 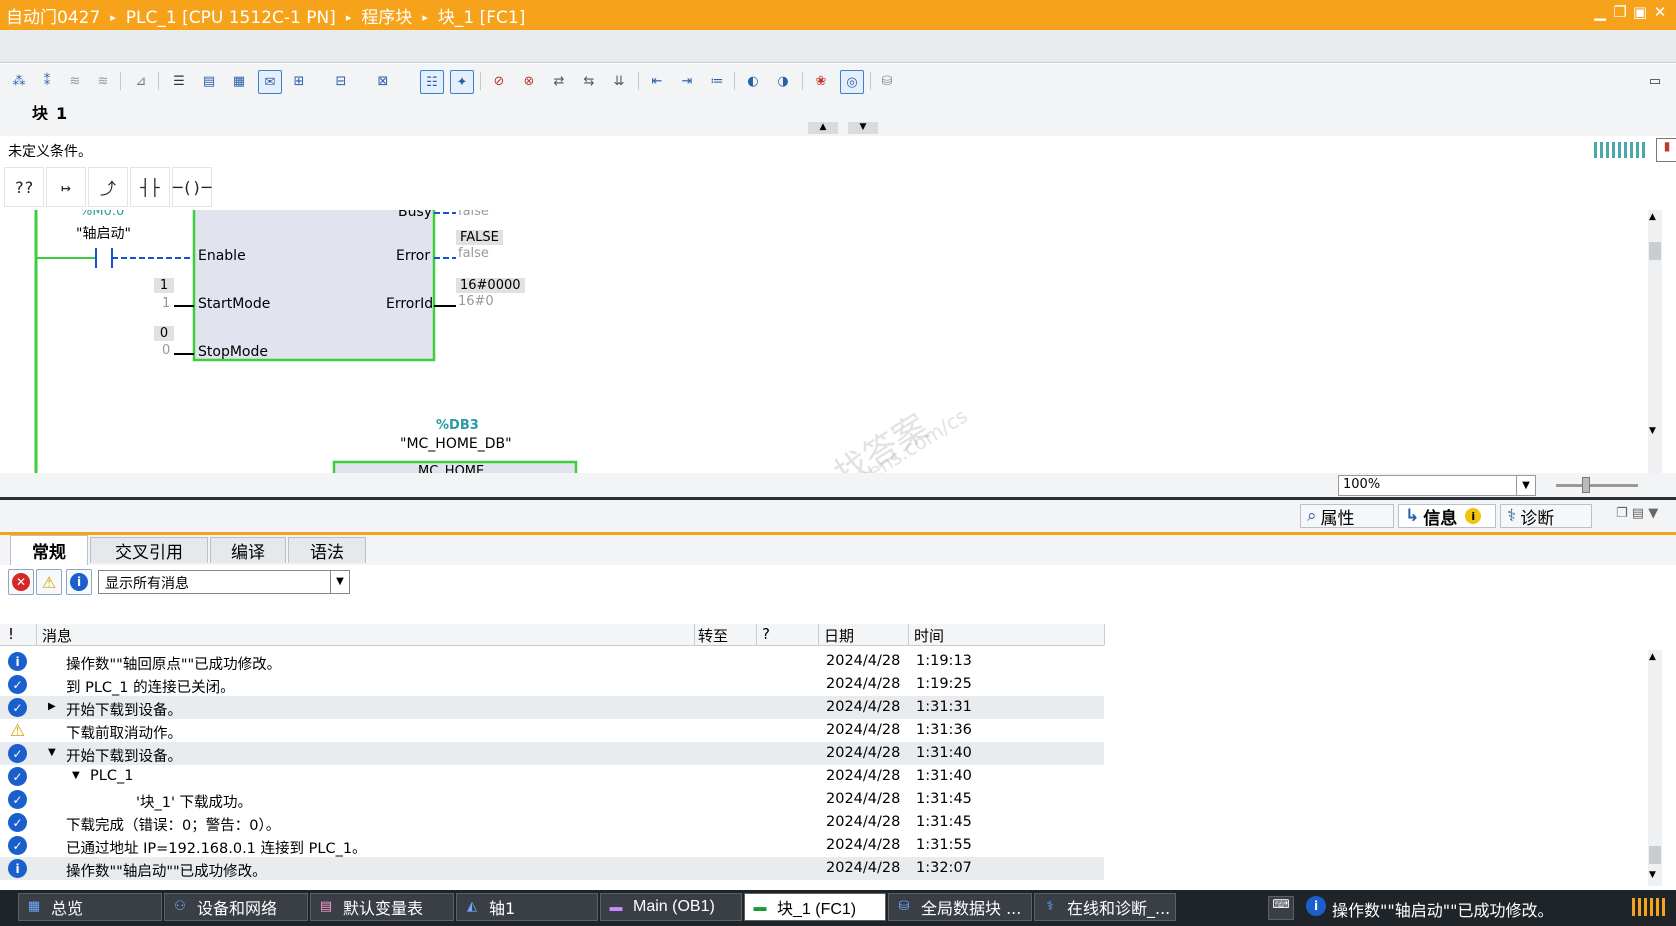 What do you see at coordinates (1437, 485) in the screenshot?
I see `zoom-select: 100% ▼` at bounding box center [1437, 485].